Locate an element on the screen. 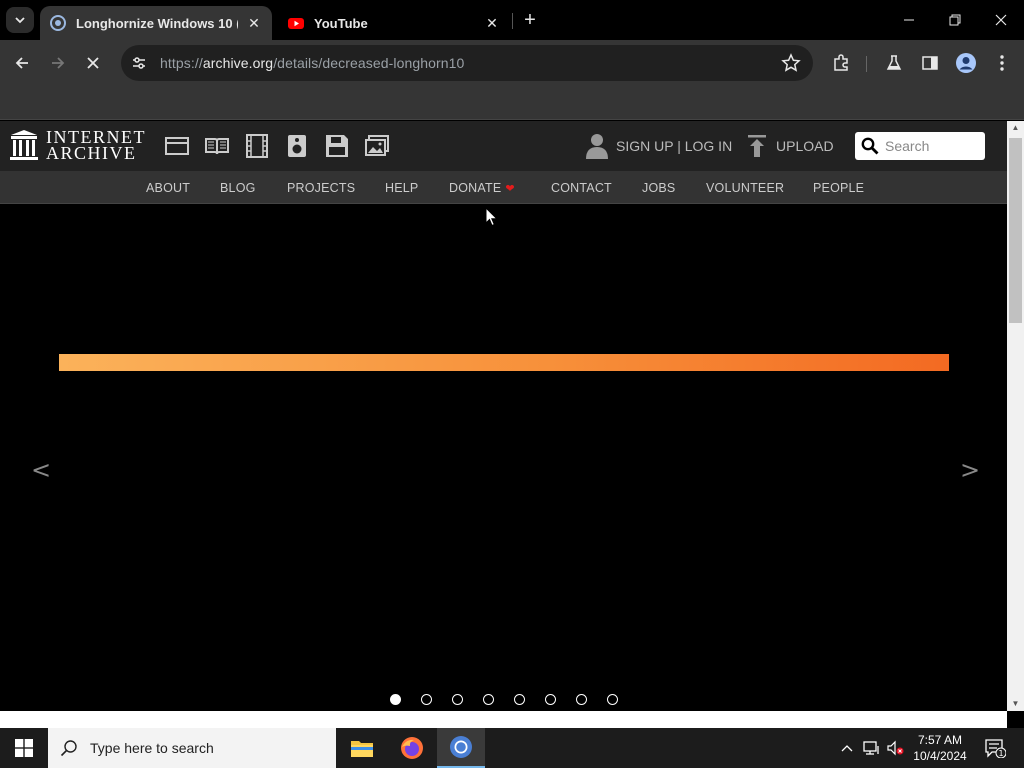  windows-logo-icon is located at coordinates (24, 748).